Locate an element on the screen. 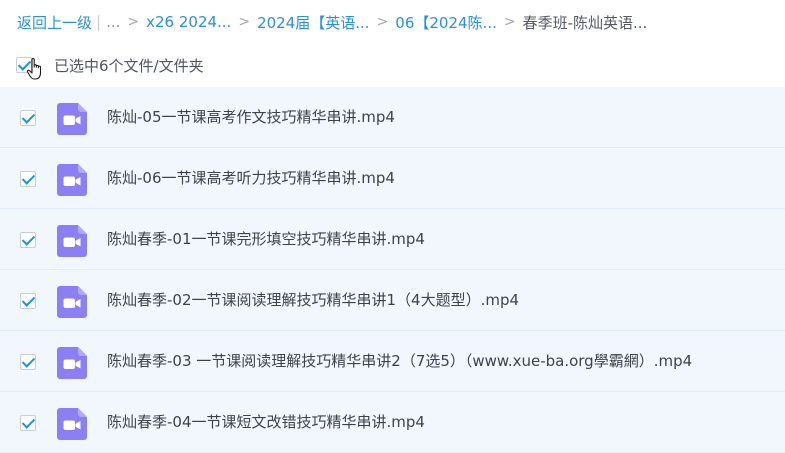 The height and width of the screenshot is (453, 785). hand-pointer-icon is located at coordinates (34, 68).